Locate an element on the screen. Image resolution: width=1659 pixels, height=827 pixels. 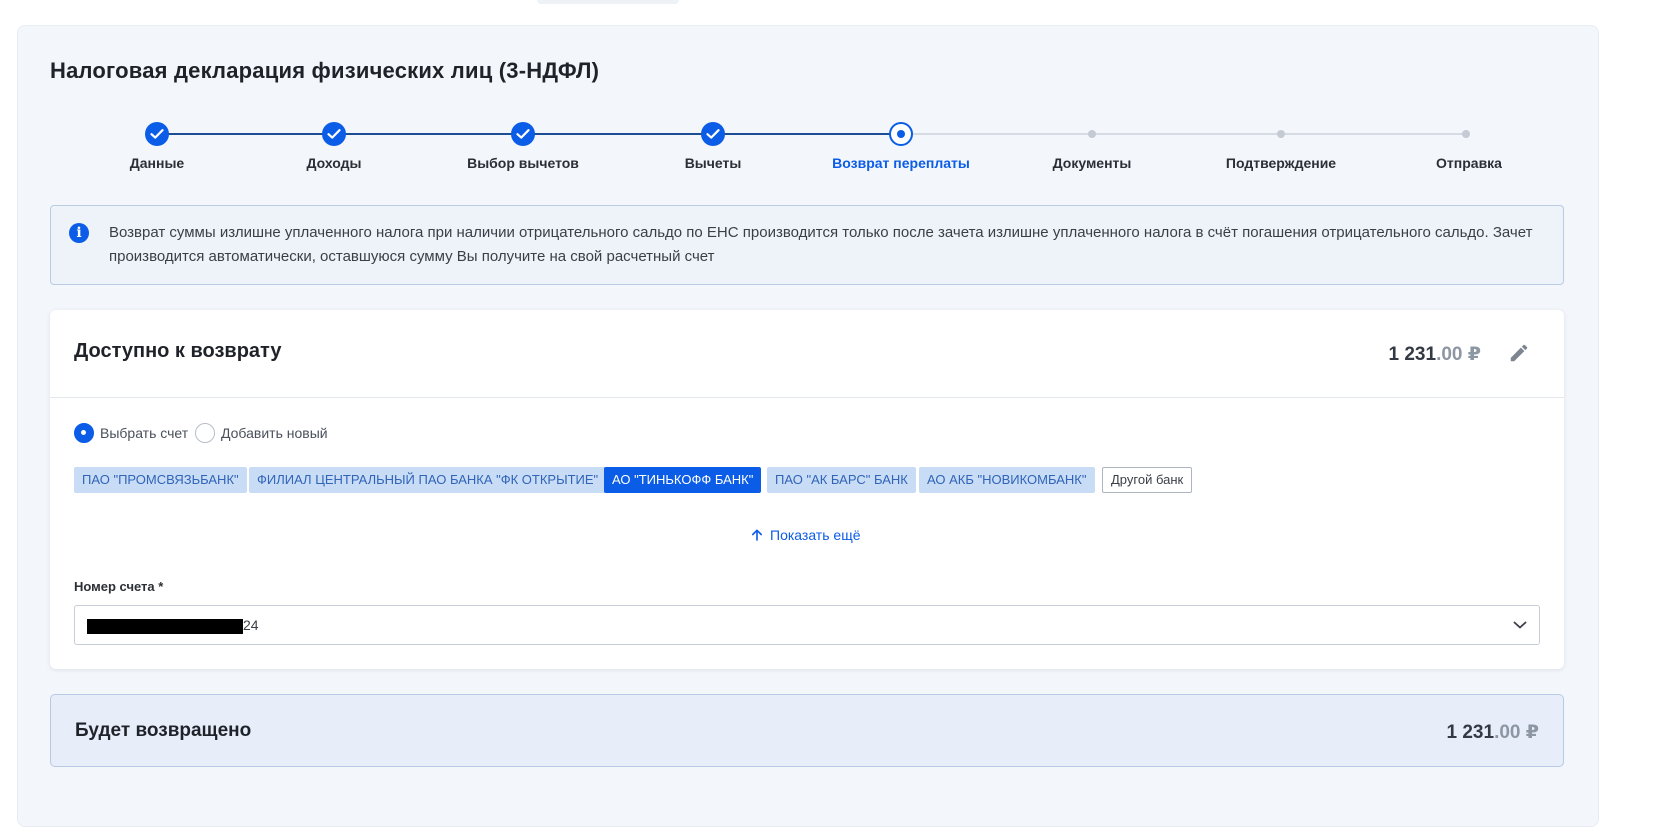
step-label-deduction-choice: Выбор вычетов is located at coordinates (523, 163).